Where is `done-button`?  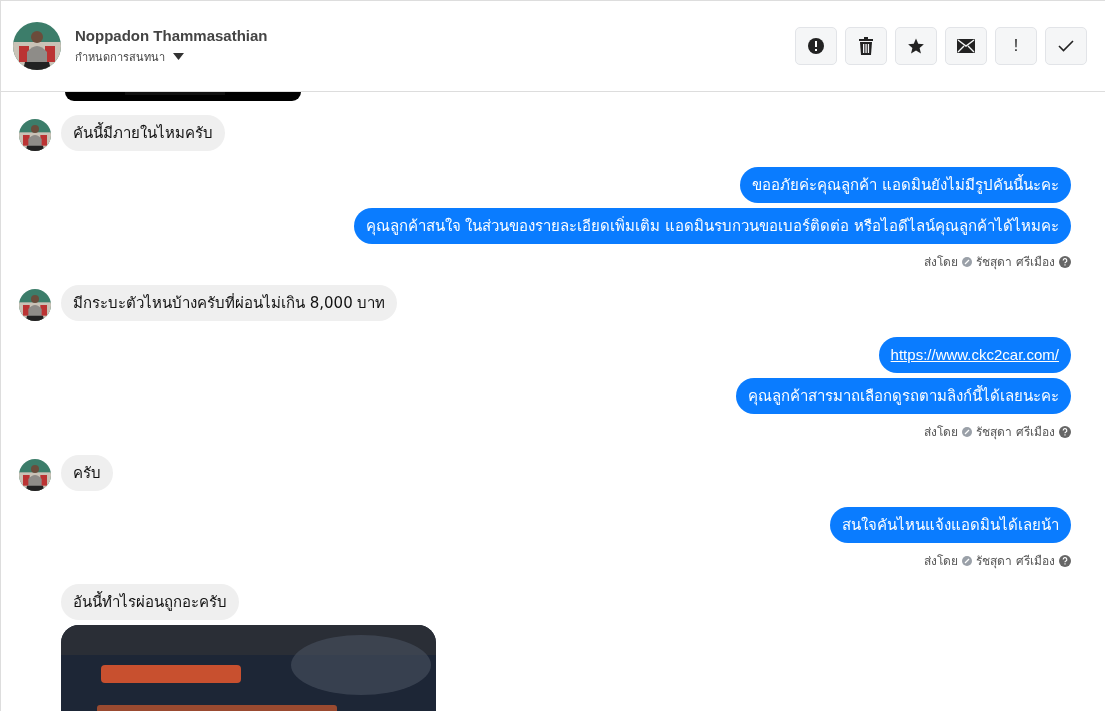
done-button is located at coordinates (1066, 46).